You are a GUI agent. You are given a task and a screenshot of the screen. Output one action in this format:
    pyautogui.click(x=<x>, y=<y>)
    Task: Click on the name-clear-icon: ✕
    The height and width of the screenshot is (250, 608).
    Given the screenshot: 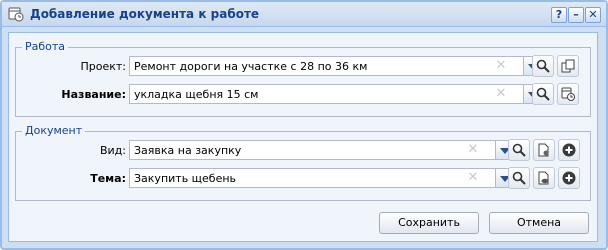 What is the action you would take?
    pyautogui.click(x=501, y=94)
    